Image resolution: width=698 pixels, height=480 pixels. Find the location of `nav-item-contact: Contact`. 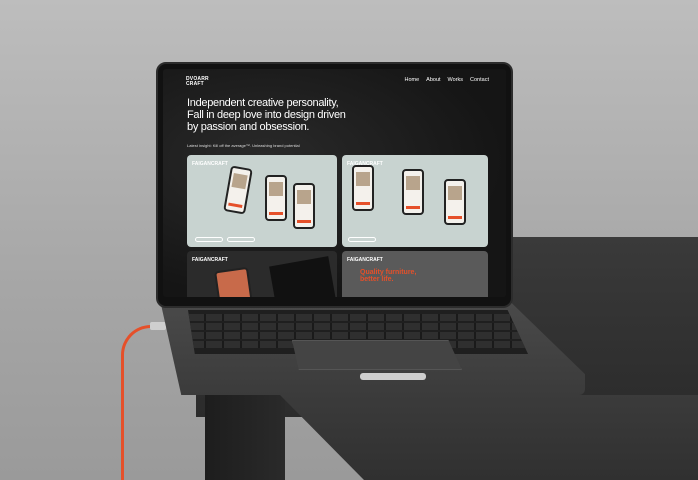

nav-item-contact: Contact is located at coordinates (479, 80).